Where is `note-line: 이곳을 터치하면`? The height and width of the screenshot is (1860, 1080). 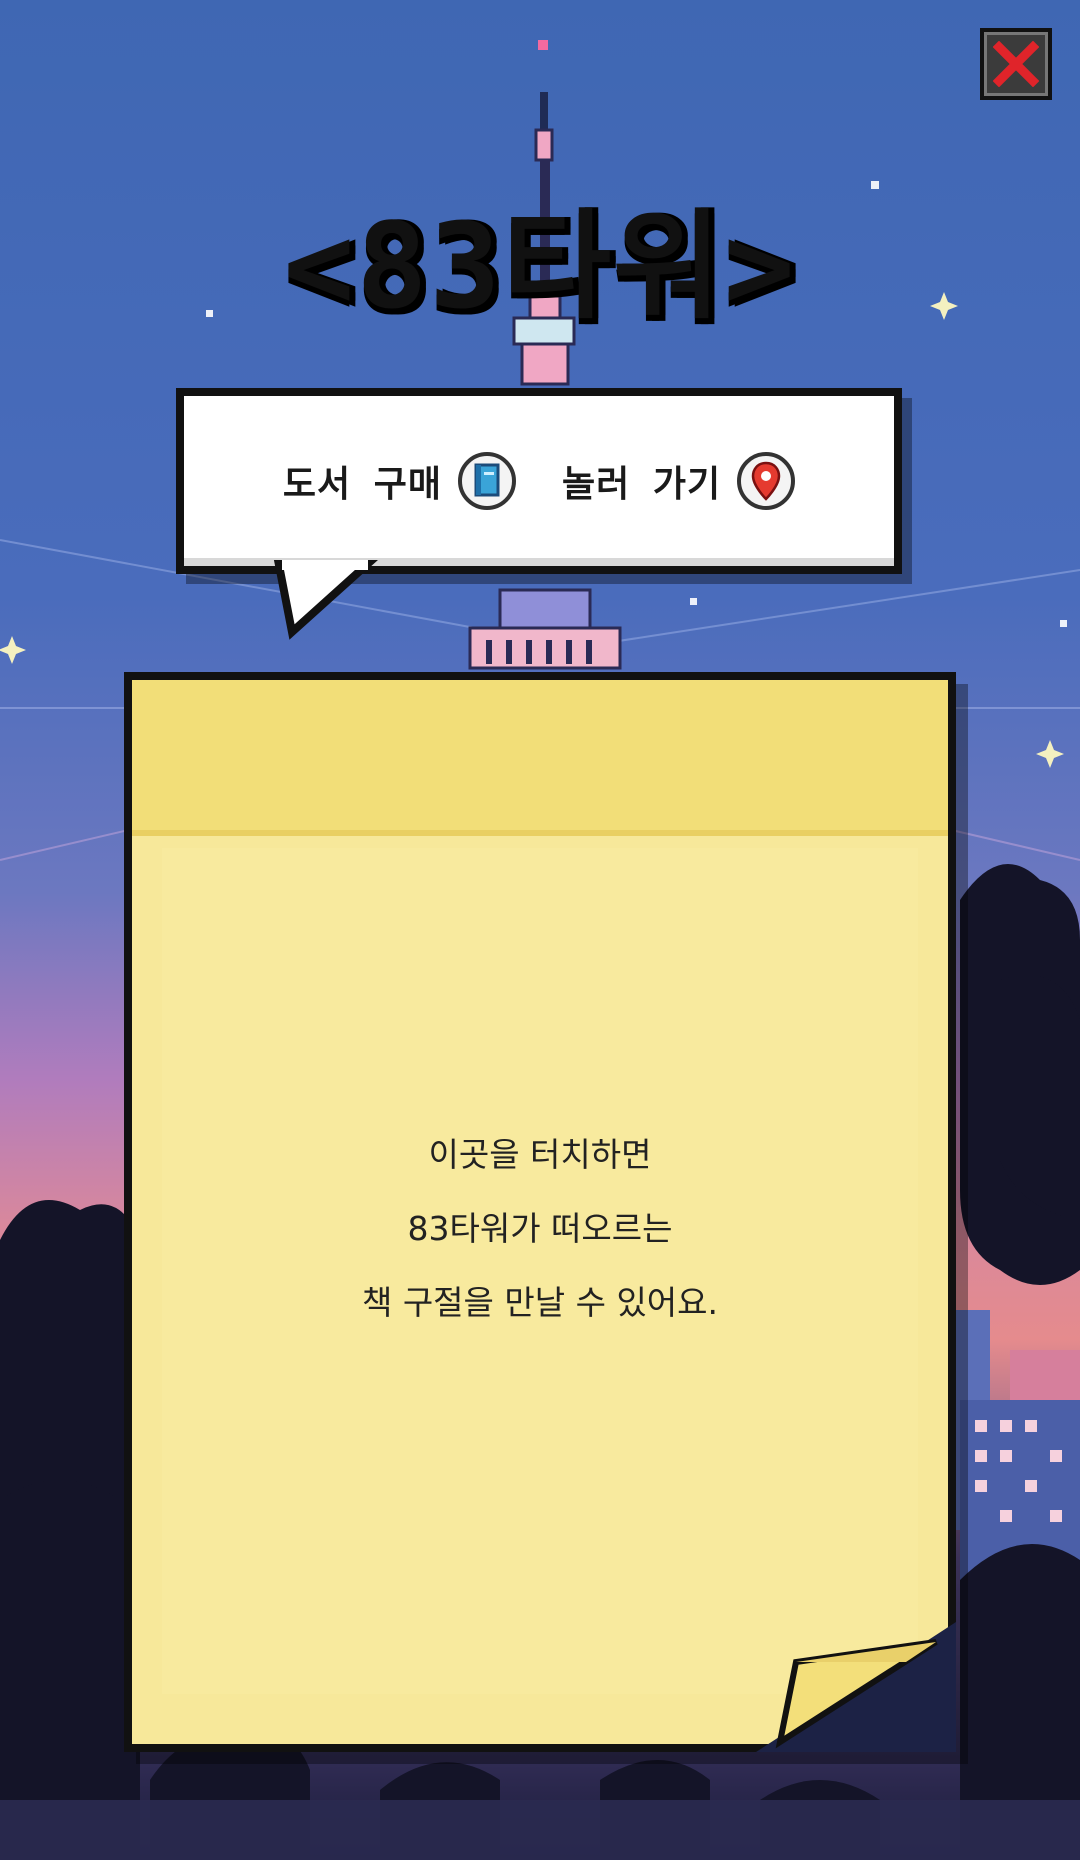 note-line: 이곳을 터치하면 is located at coordinates (540, 1154).